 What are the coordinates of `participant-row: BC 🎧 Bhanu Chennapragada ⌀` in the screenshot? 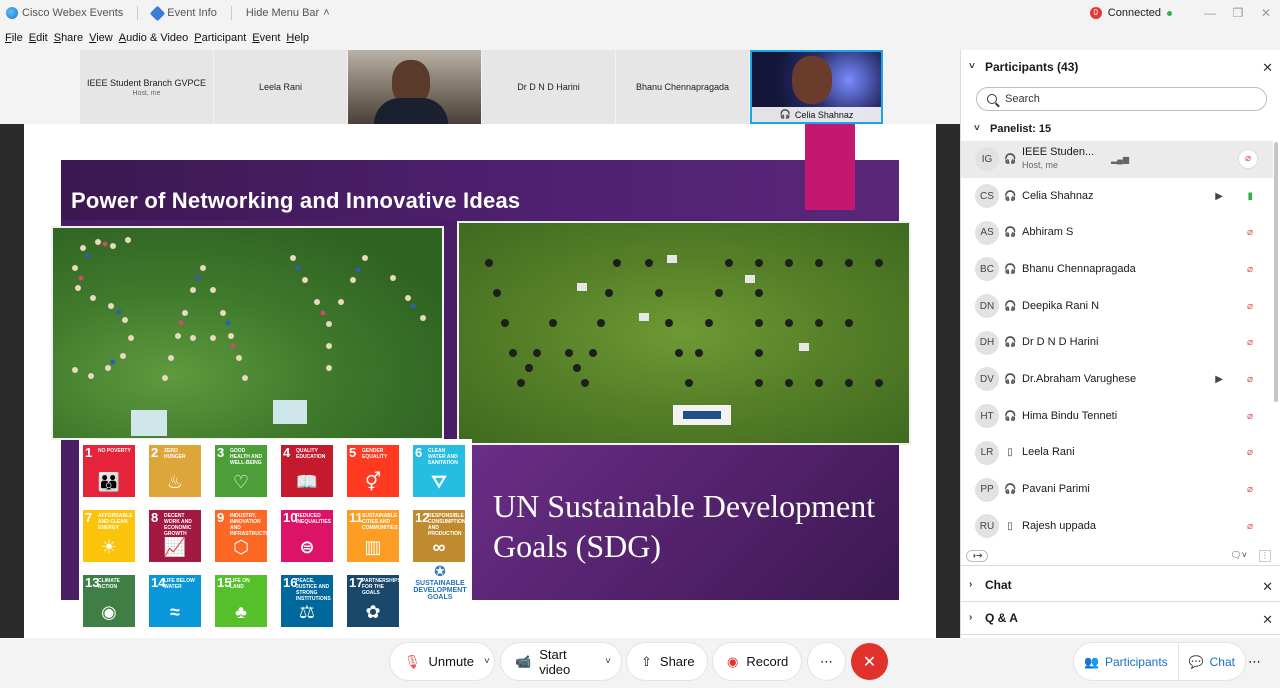 It's located at (1117, 269).